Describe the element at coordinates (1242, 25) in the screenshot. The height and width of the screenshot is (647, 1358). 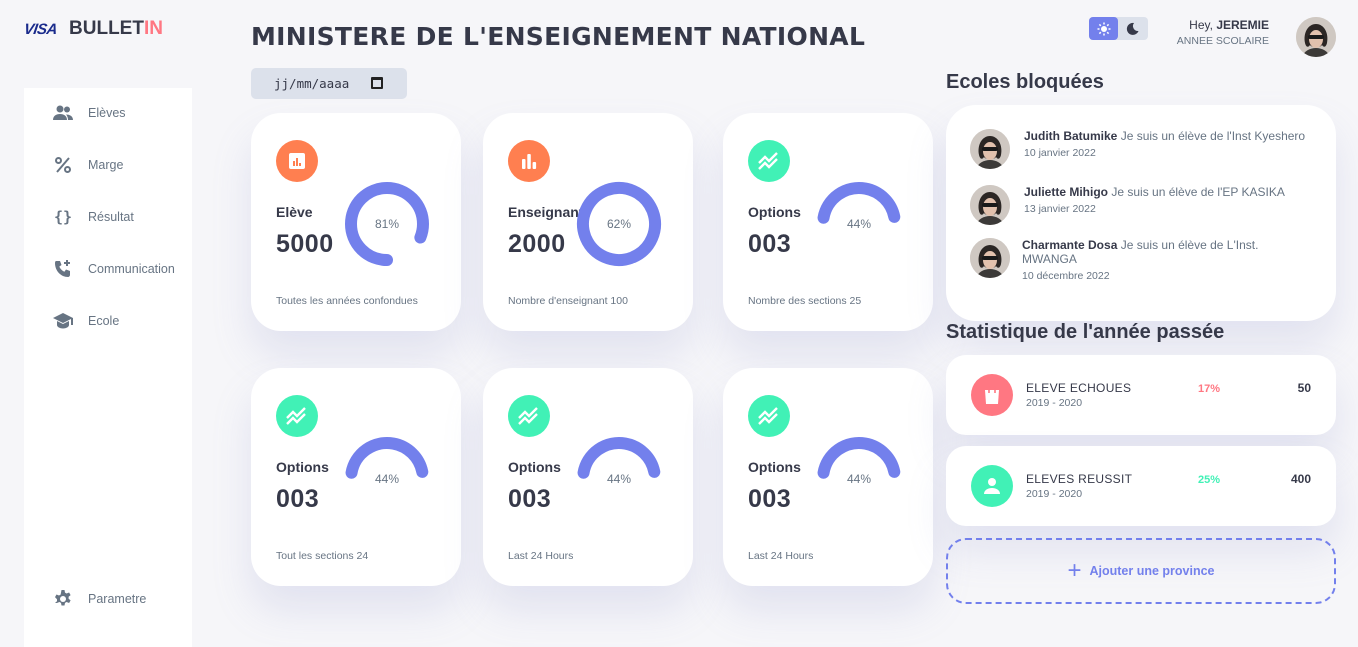
I see `user-name: JEREMIE` at that location.